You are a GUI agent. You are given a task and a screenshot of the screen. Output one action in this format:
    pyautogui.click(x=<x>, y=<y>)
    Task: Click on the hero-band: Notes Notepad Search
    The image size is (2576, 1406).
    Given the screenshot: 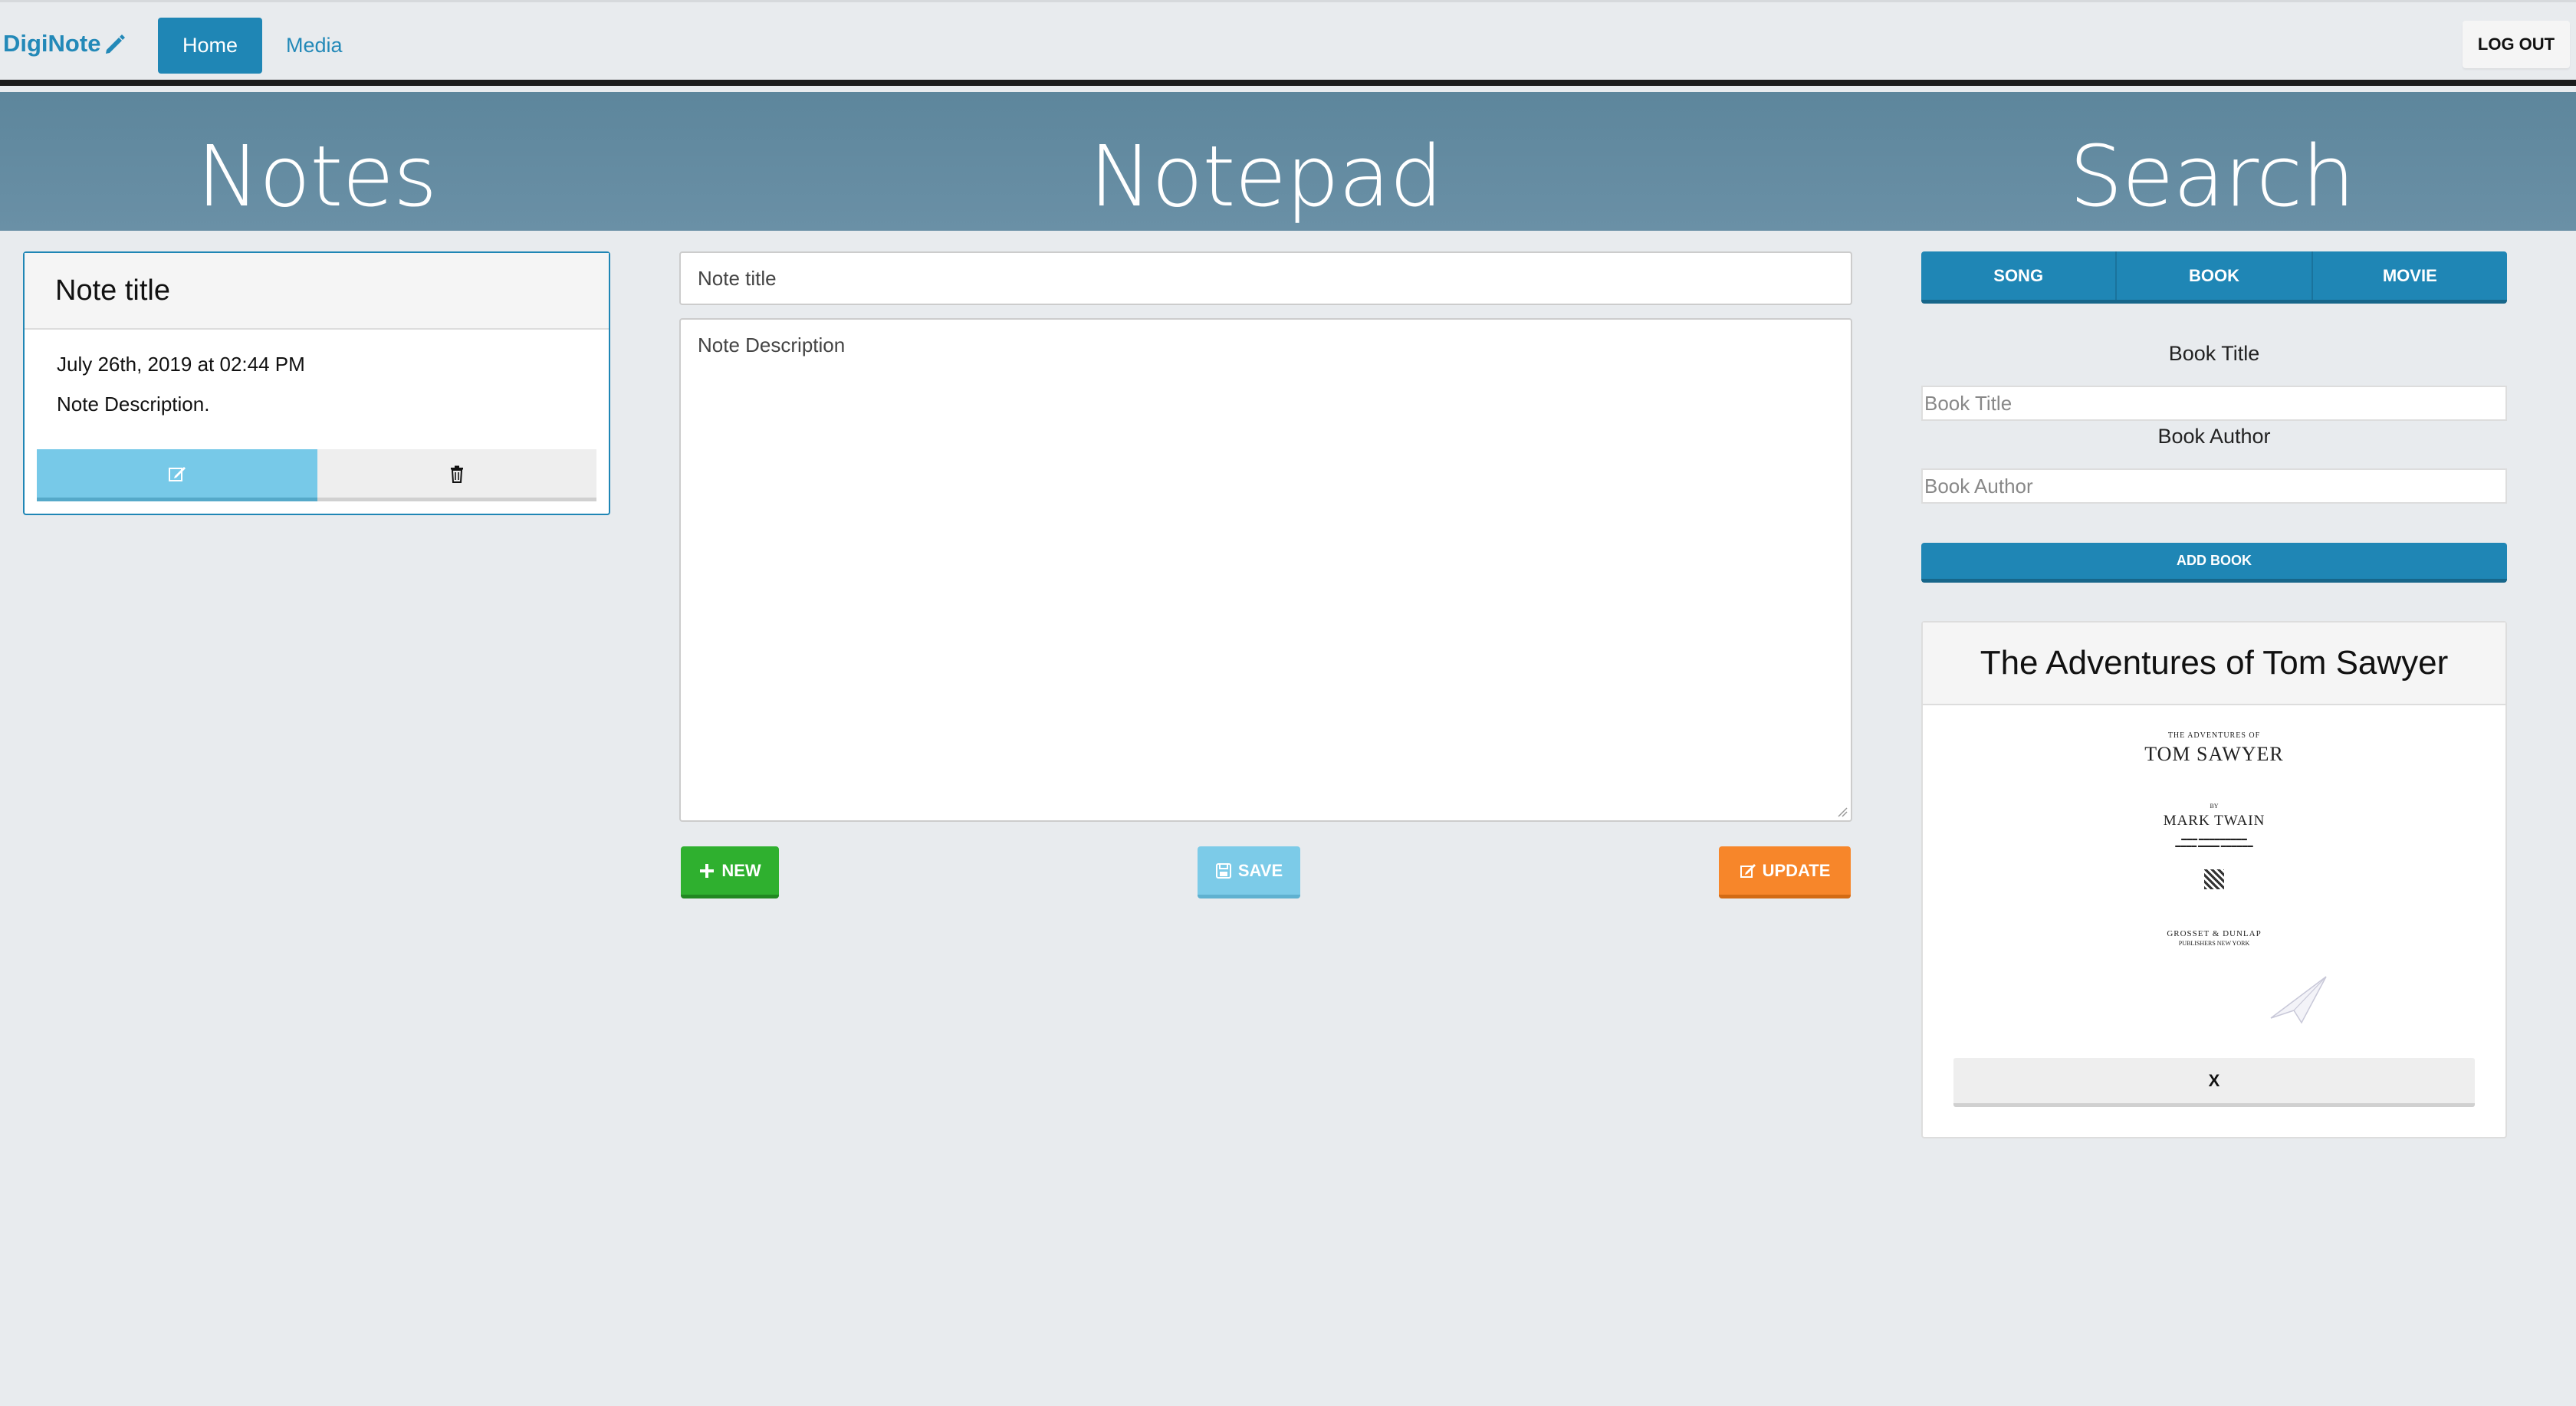 What is the action you would take?
    pyautogui.click(x=1288, y=161)
    